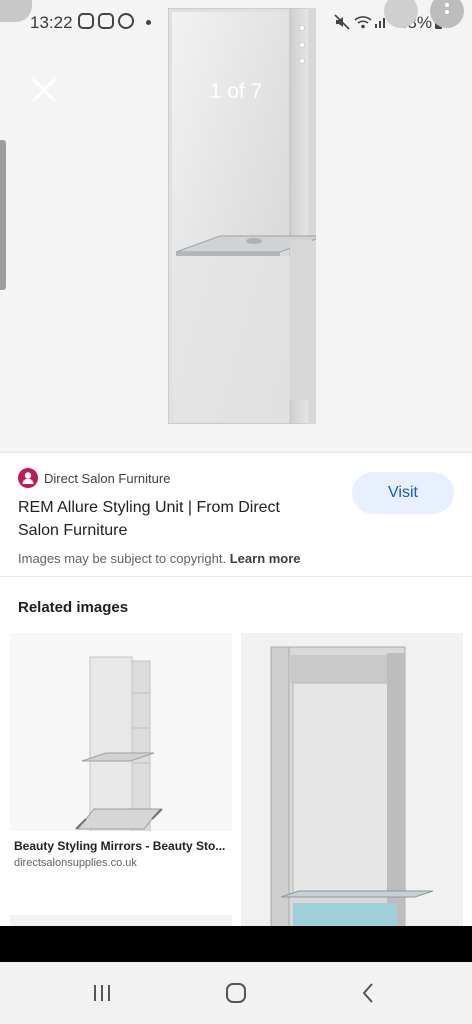  I want to click on visit-button: Visit, so click(403, 493).